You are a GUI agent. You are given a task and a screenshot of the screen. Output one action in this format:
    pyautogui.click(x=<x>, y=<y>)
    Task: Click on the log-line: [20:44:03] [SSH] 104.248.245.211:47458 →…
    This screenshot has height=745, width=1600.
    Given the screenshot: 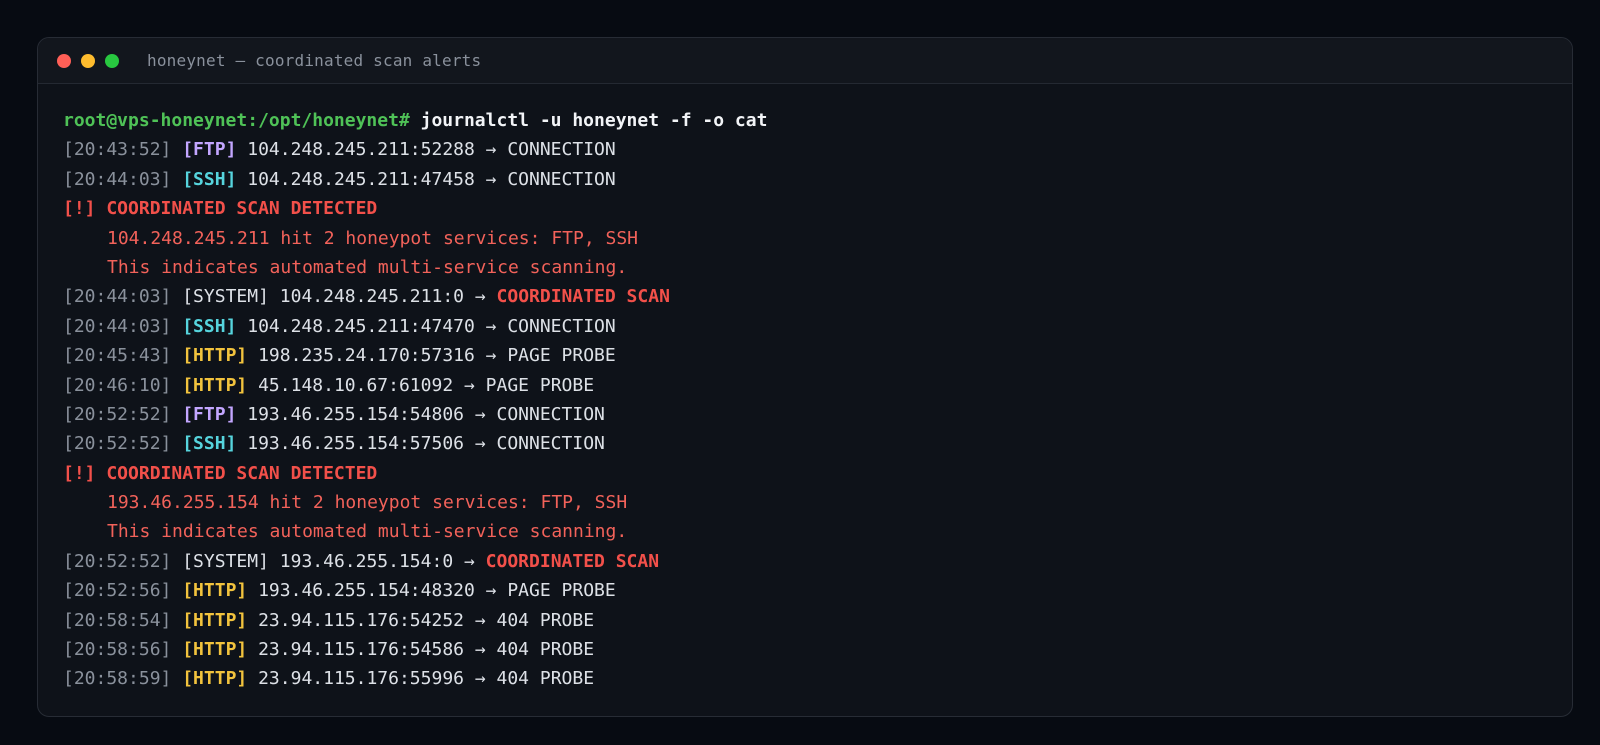 What is the action you would take?
    pyautogui.click(x=817, y=179)
    